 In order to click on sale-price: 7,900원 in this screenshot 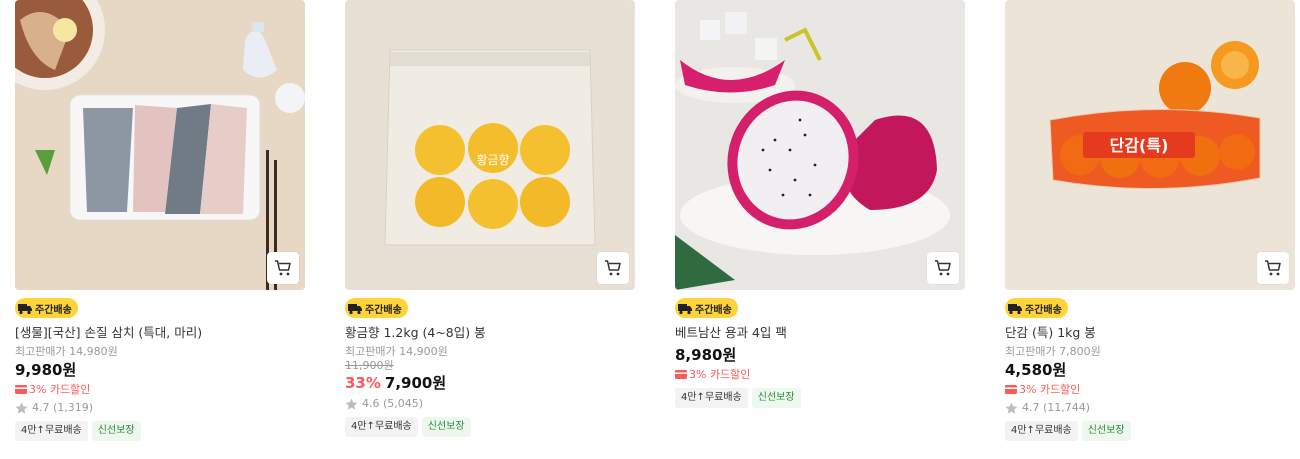, I will do `click(415, 383)`.